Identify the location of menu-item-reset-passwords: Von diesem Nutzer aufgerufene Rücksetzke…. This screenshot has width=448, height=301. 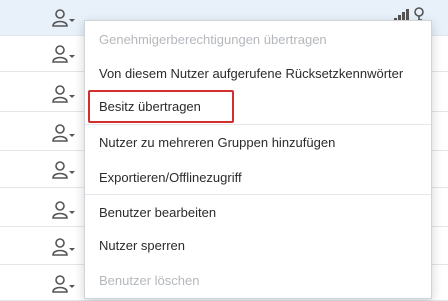
(258, 73).